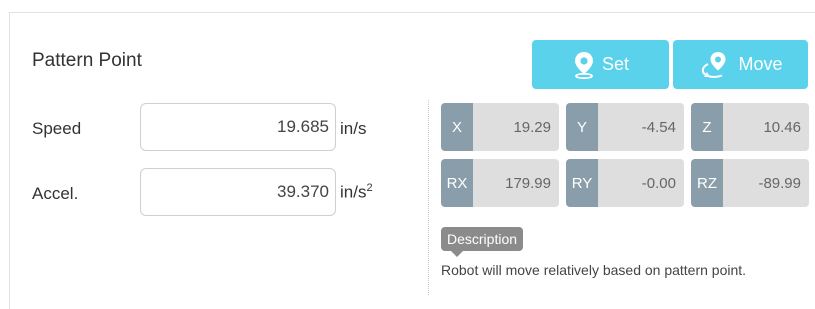 This screenshot has height=309, width=815. I want to click on set-button: Set, so click(600, 64).